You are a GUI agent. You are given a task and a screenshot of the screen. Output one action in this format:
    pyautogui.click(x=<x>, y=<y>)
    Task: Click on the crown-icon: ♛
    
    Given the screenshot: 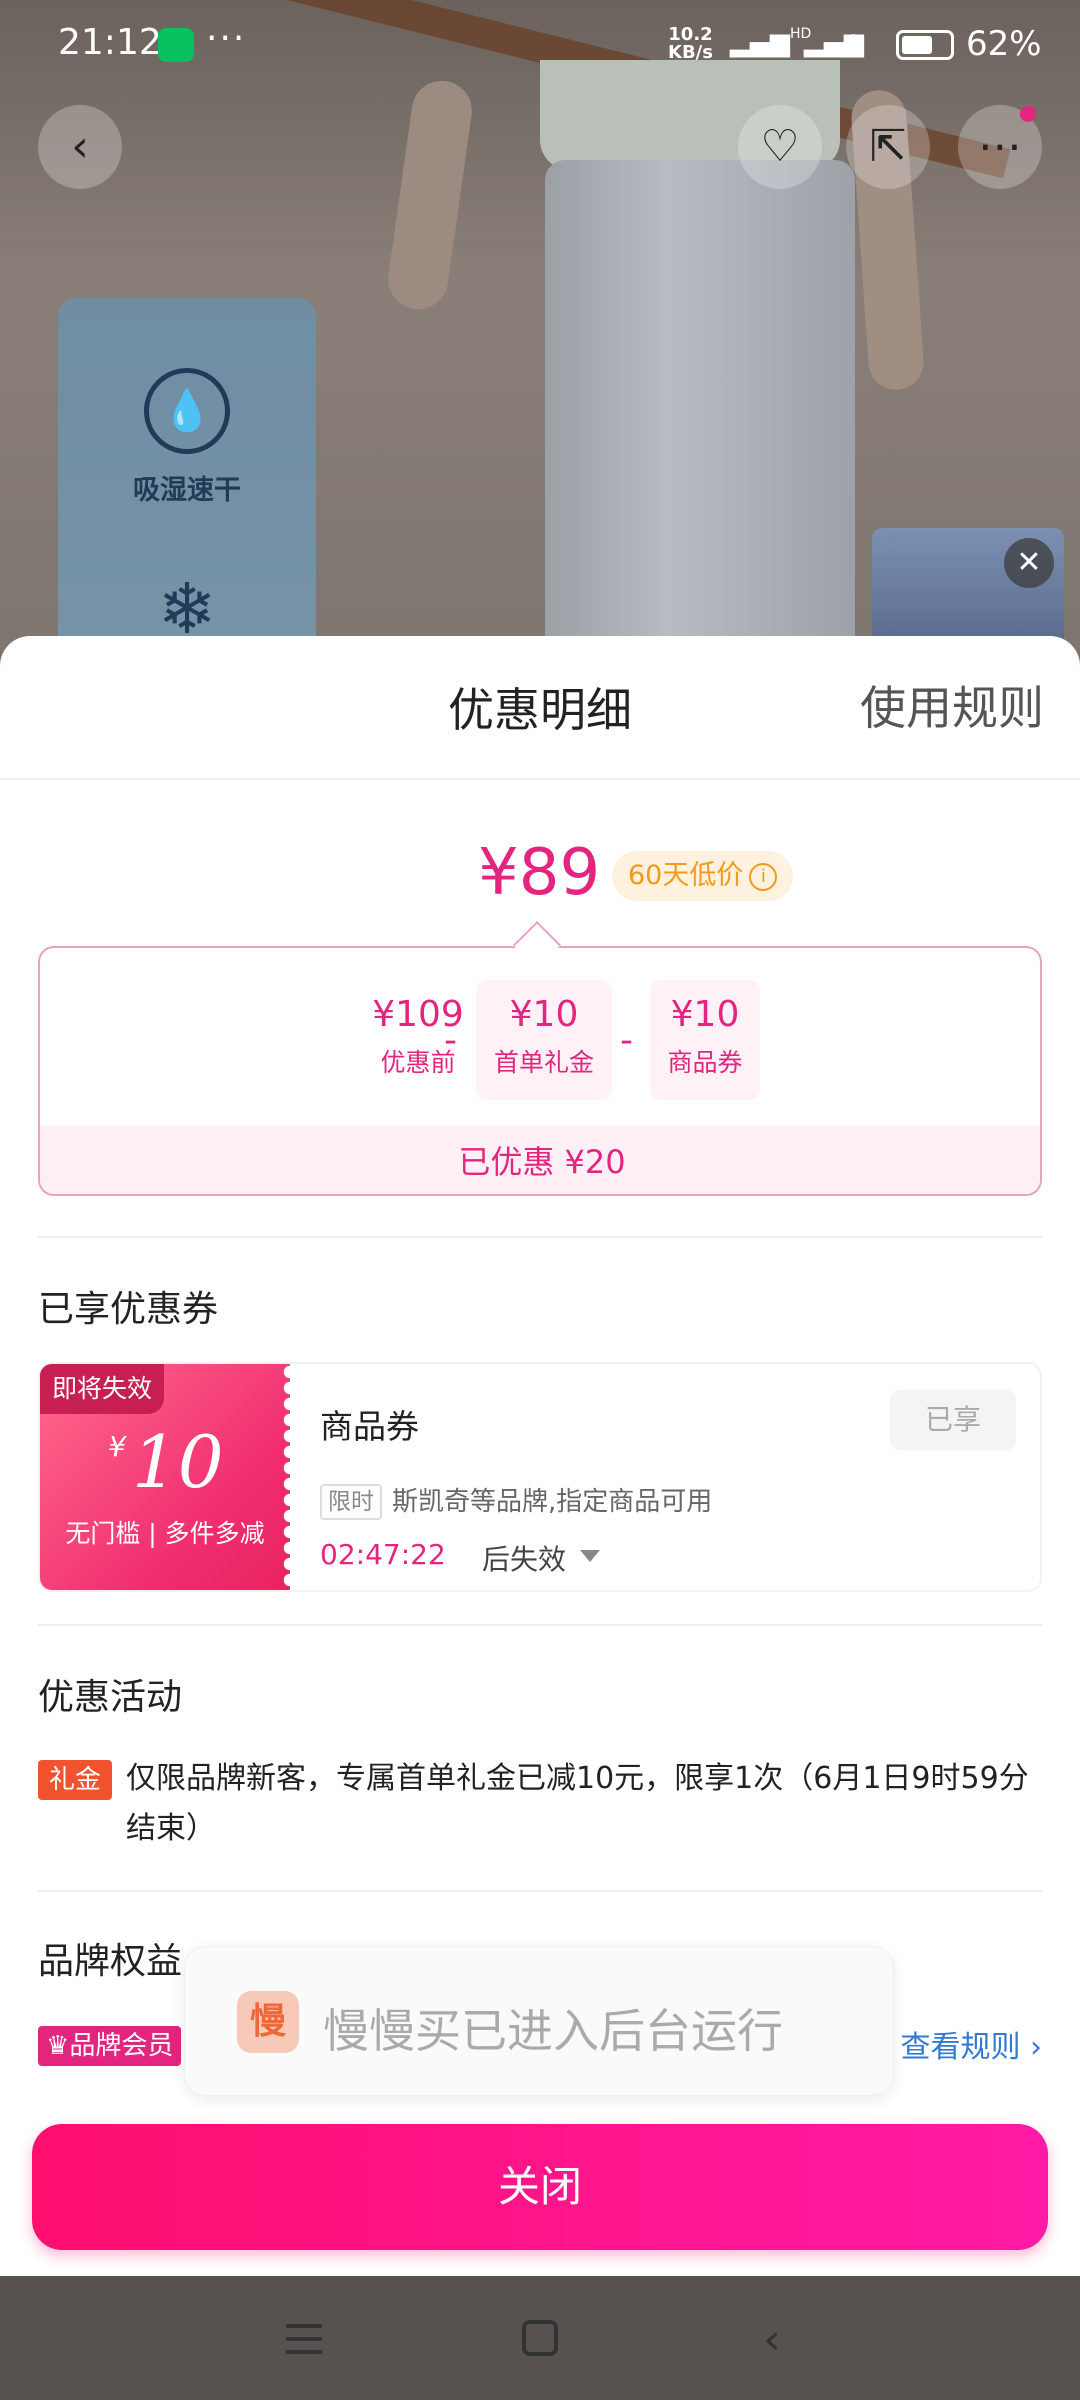 What is the action you would take?
    pyautogui.click(x=58, y=2046)
    